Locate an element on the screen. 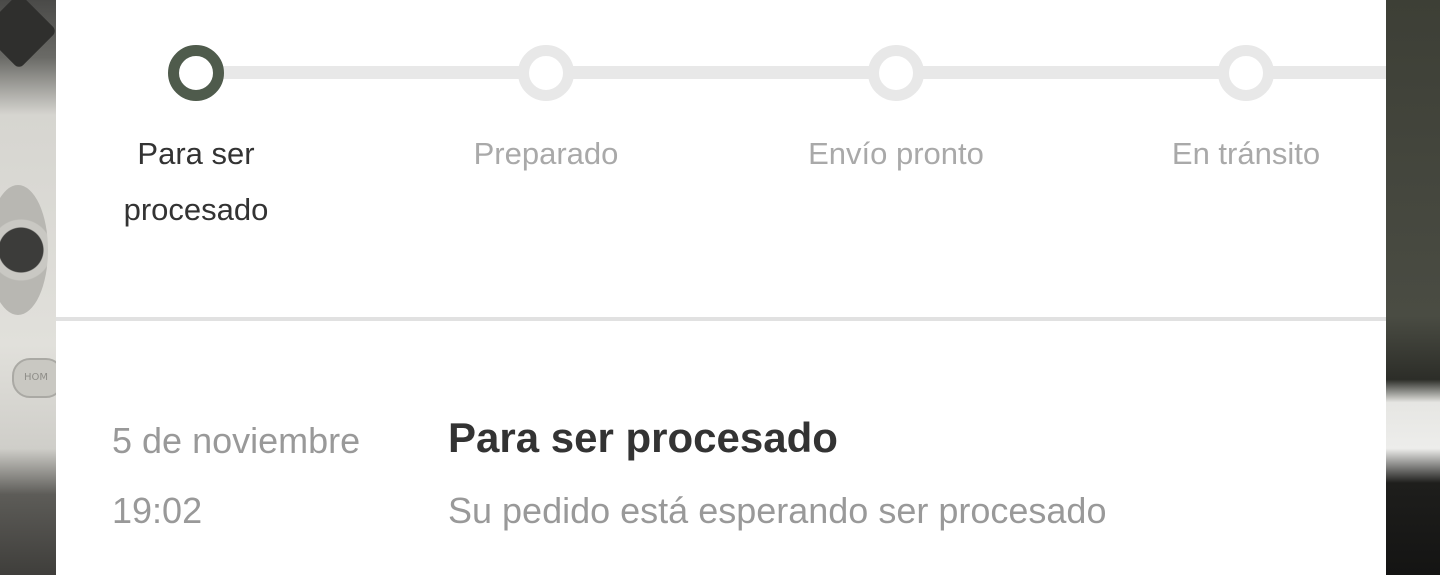  step-label-para-ser-procesado: Para ser procesado is located at coordinates (196, 181).